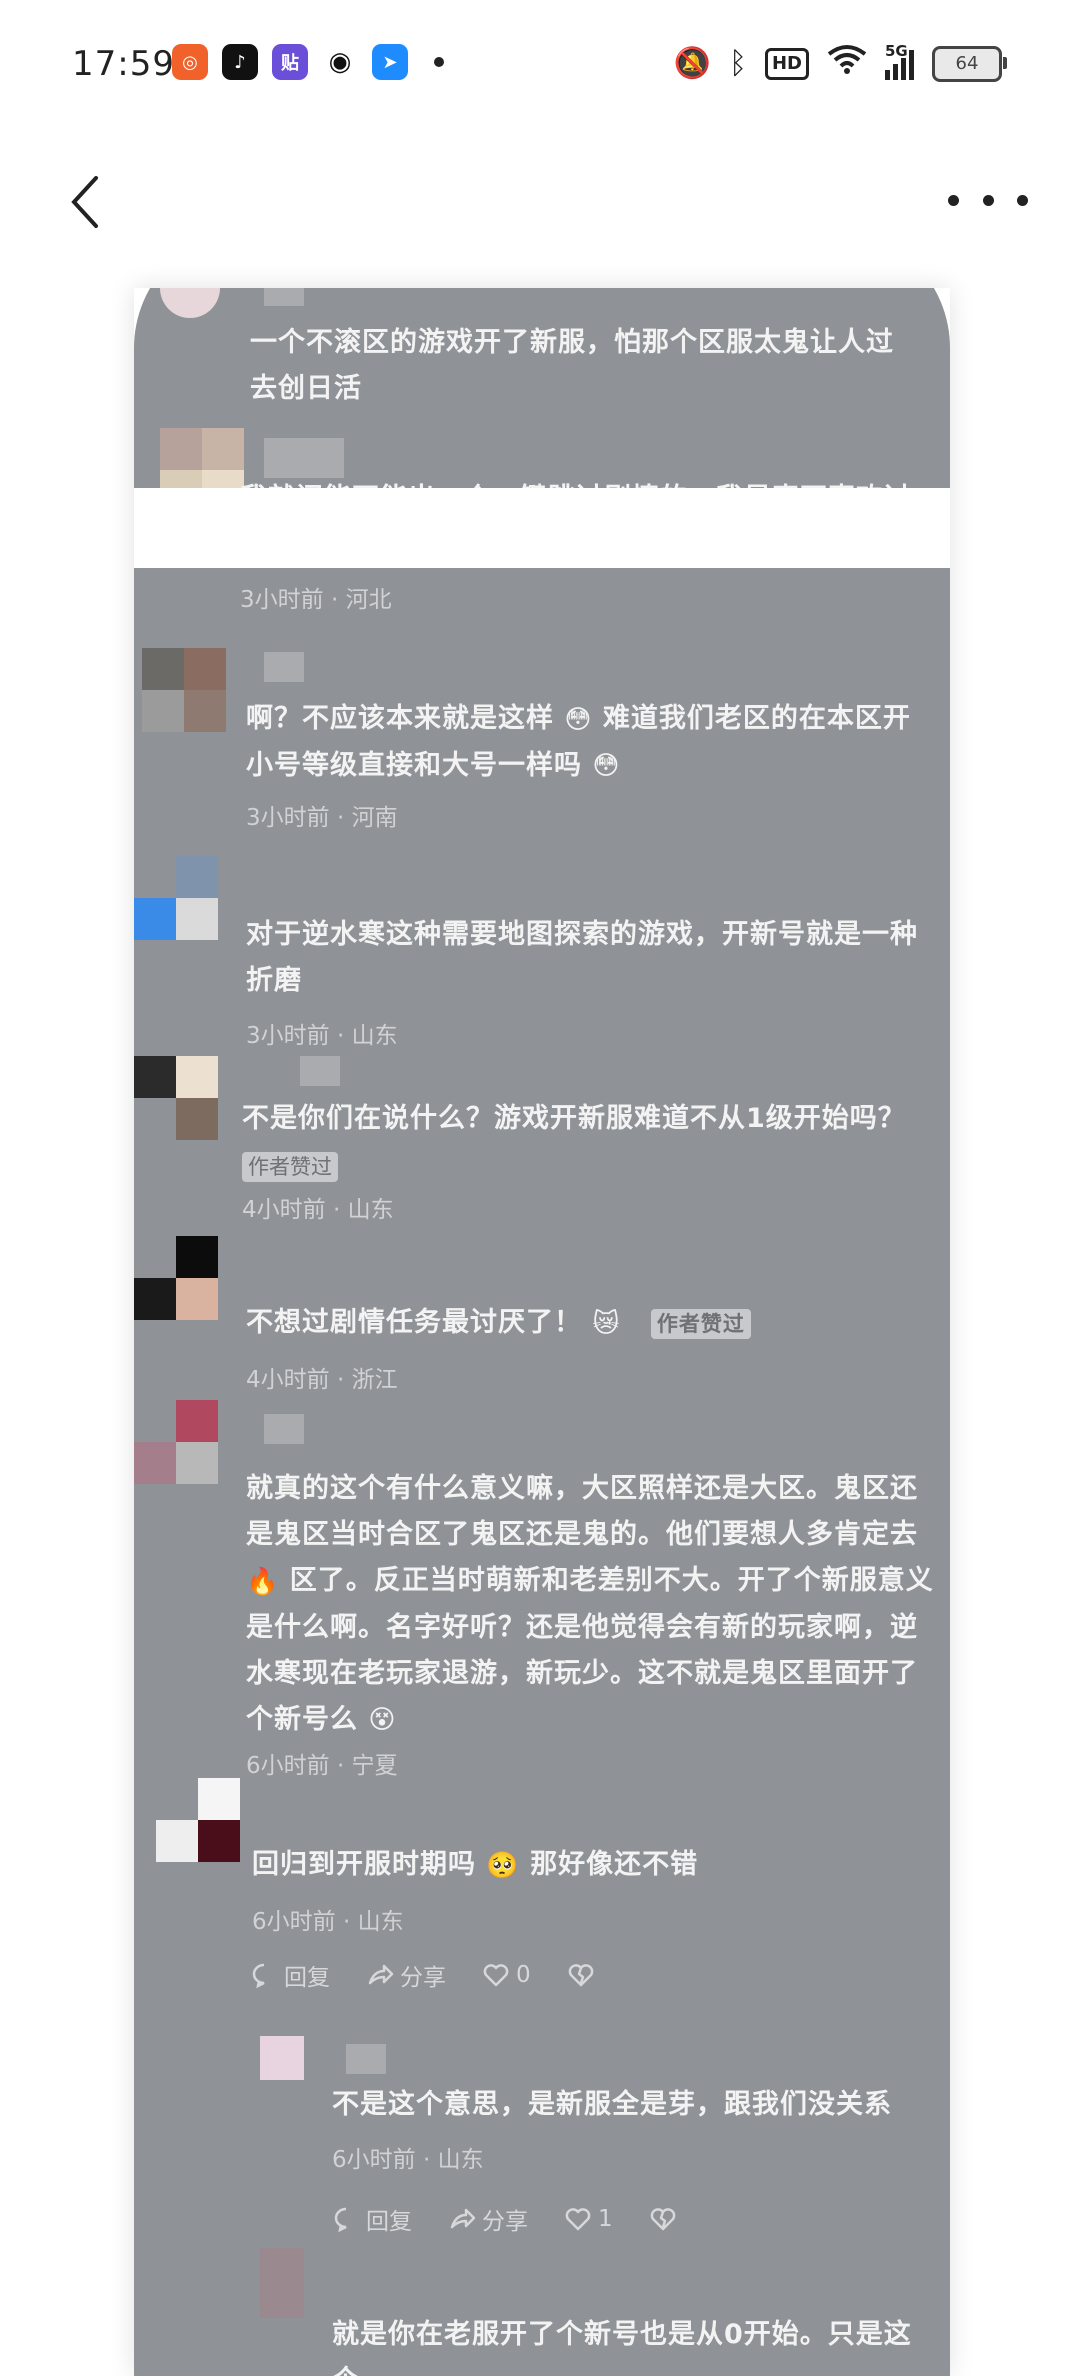  What do you see at coordinates (605, 2219) in the screenshot?
I see `like-count: 1` at bounding box center [605, 2219].